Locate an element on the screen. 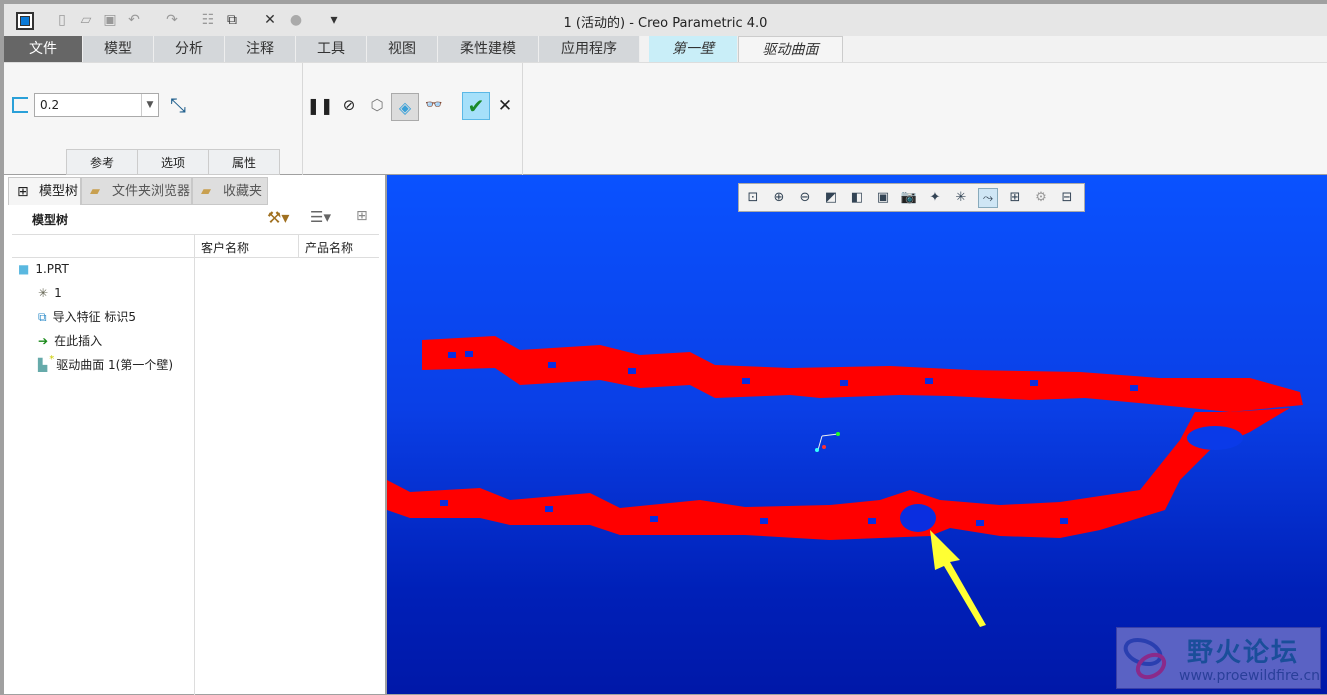 This screenshot has width=1327, height=695. no-preview-icon: ⊘ is located at coordinates (349, 105).